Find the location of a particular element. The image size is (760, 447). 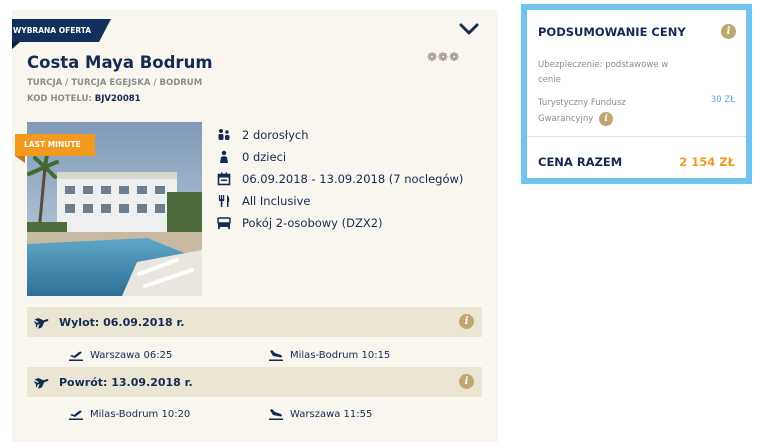

detail-adults: 2 dorosłych is located at coordinates (347, 135).